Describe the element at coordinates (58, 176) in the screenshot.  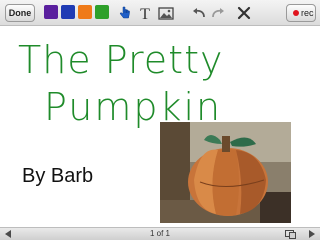
I see `author-text: By Barb` at that location.